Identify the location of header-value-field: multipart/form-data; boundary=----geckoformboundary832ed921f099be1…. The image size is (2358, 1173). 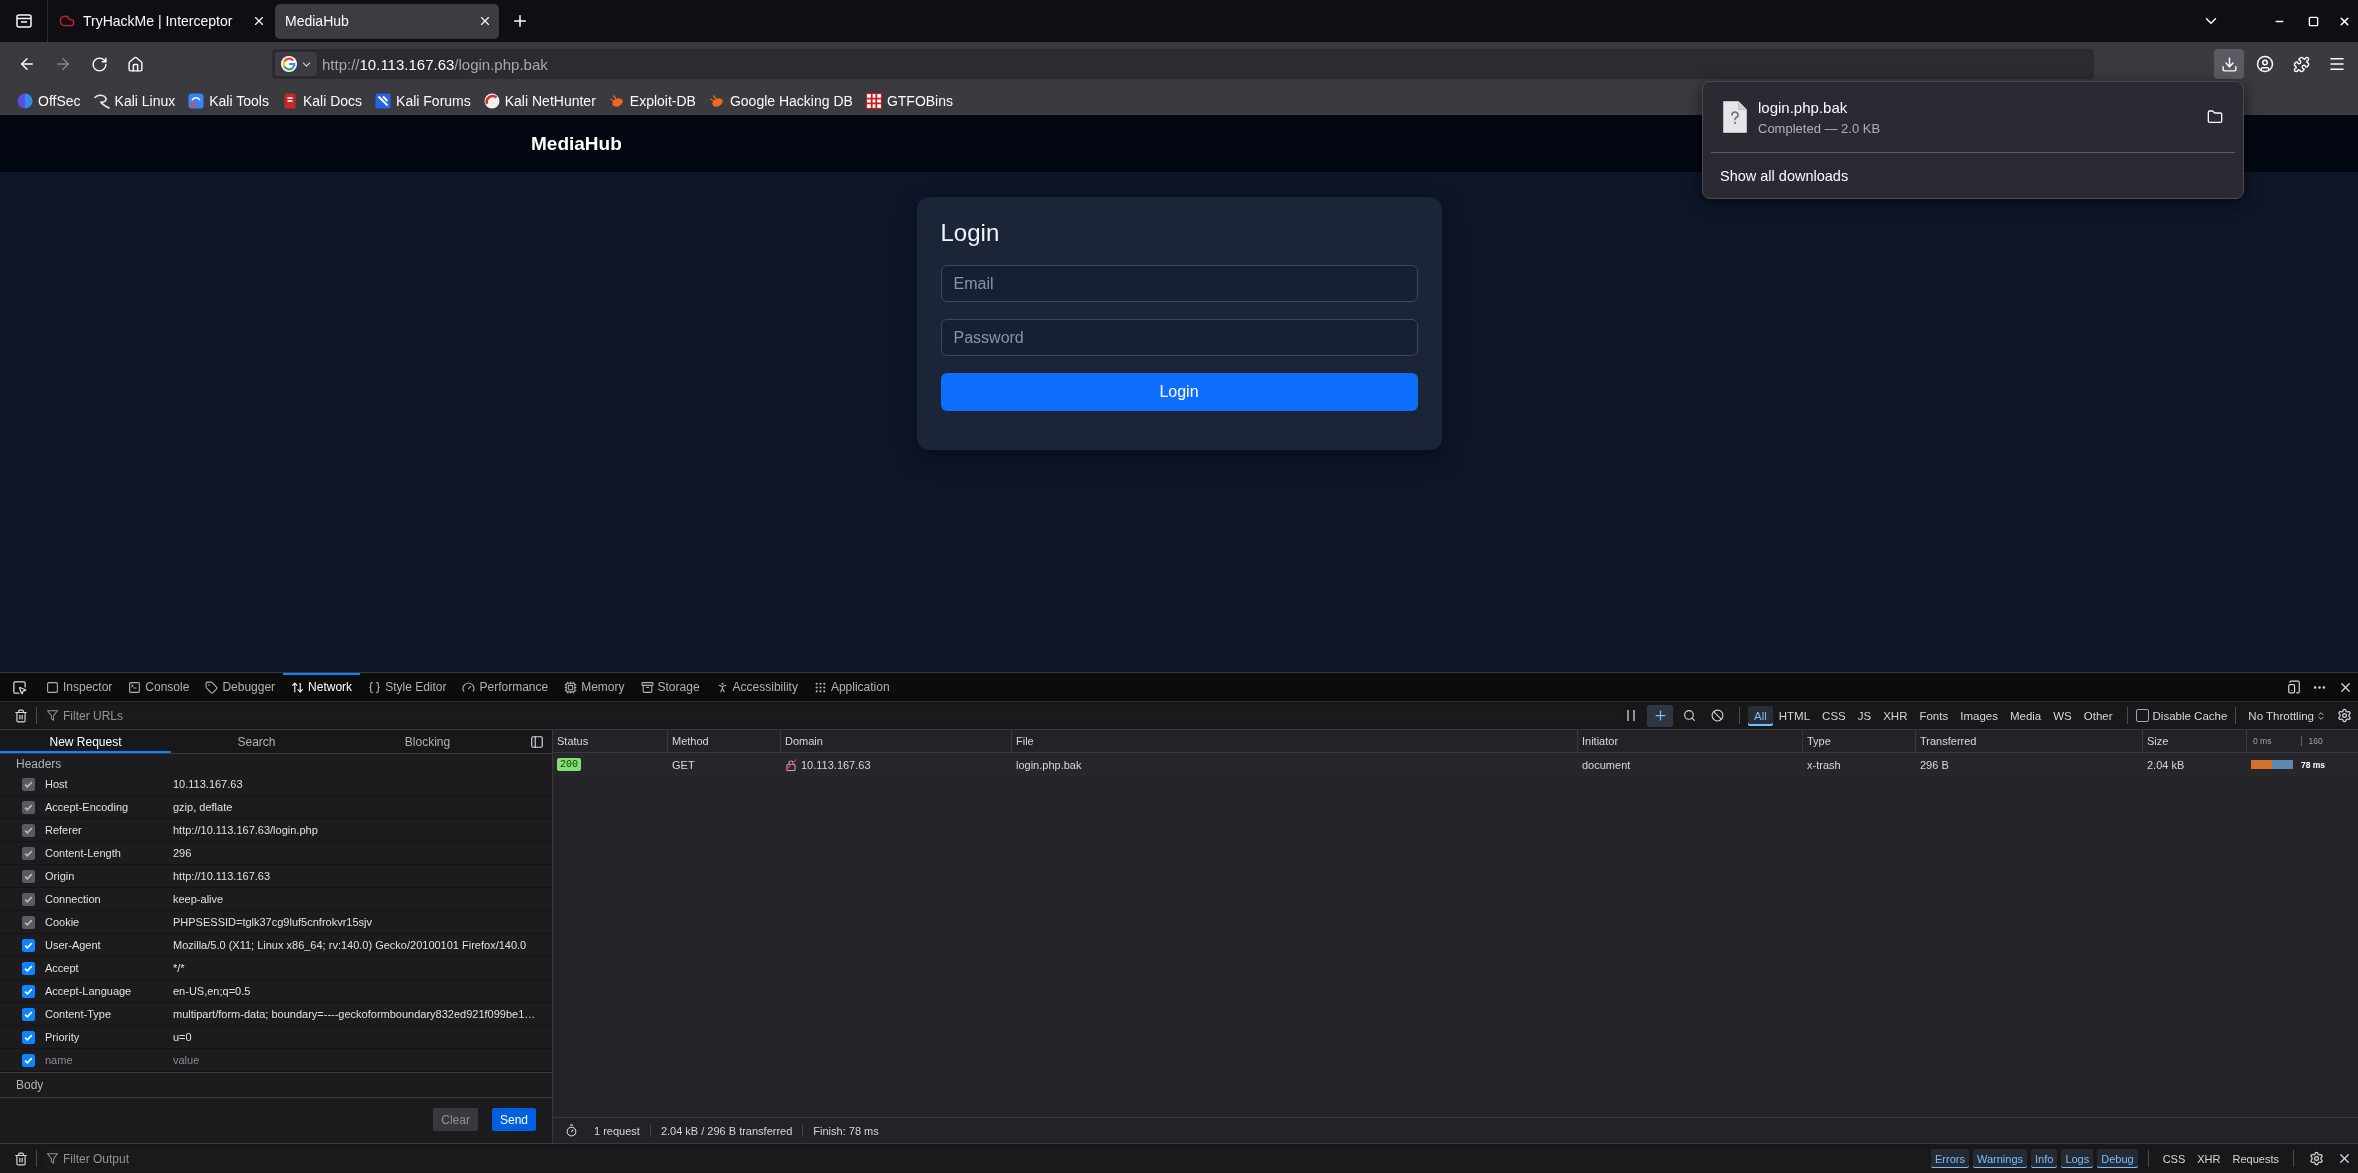
(361, 1014).